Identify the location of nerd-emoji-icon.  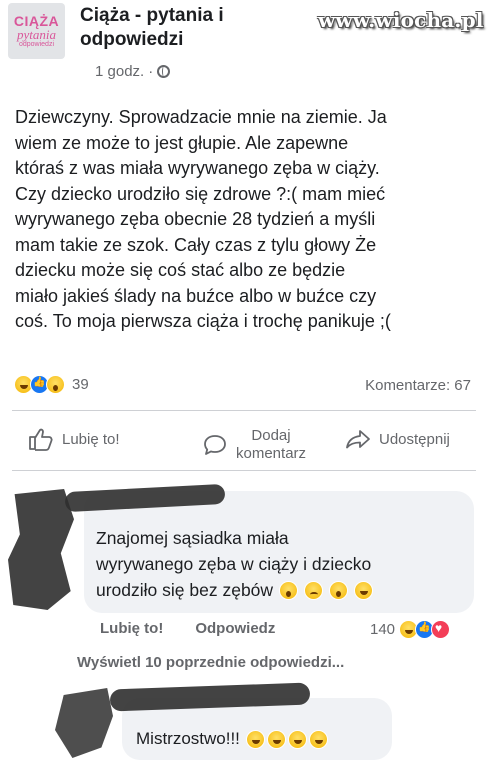
(364, 590).